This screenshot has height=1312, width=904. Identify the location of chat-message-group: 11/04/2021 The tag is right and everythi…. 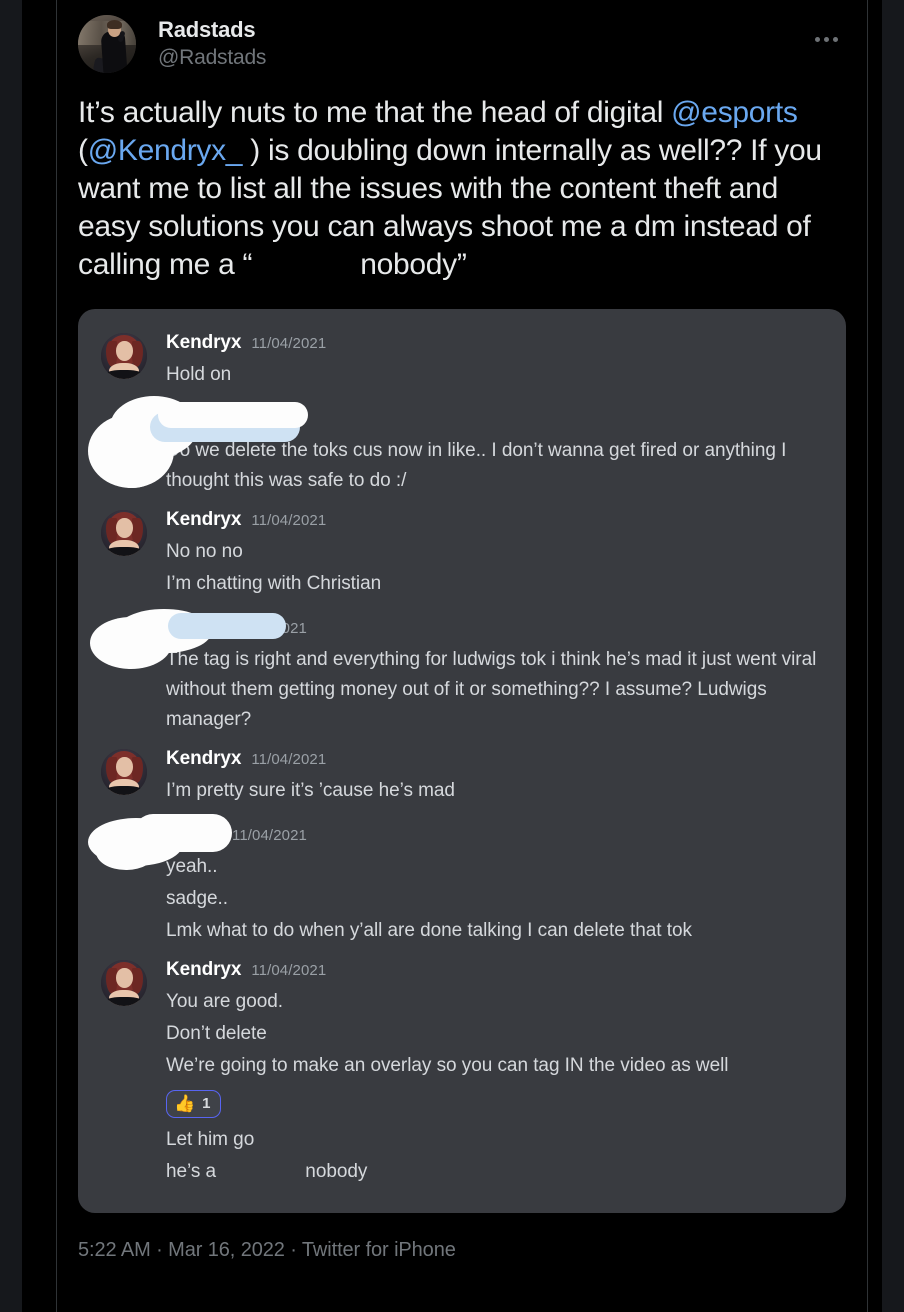
(462, 671).